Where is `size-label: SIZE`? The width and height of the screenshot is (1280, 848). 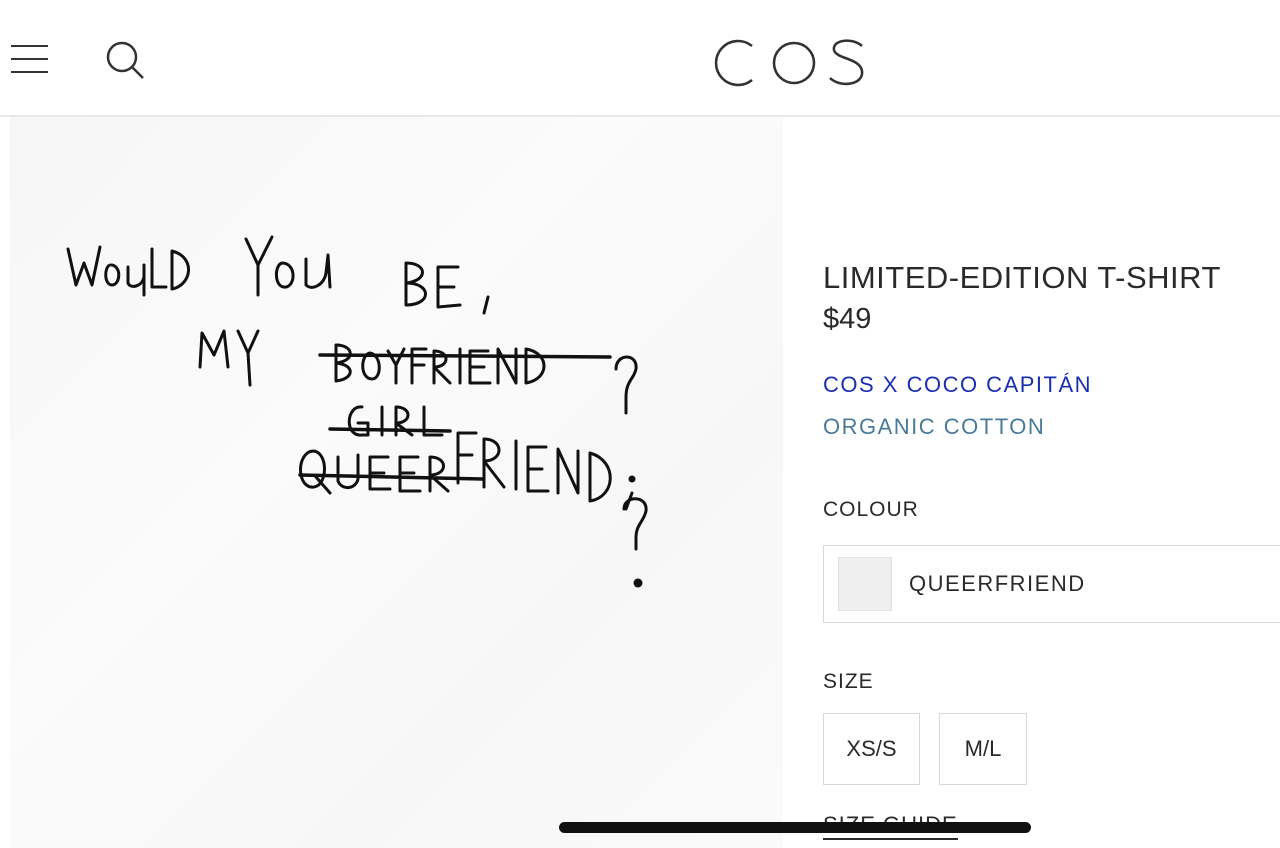 size-label: SIZE is located at coordinates (848, 681).